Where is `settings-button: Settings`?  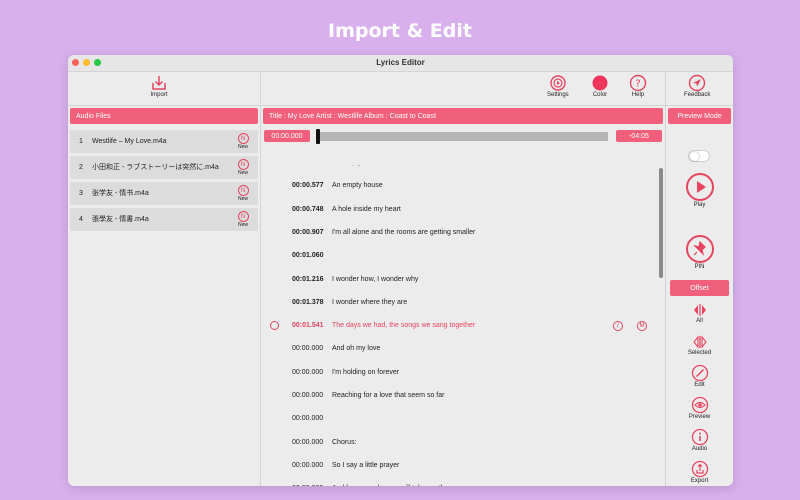 settings-button: Settings is located at coordinates (558, 86).